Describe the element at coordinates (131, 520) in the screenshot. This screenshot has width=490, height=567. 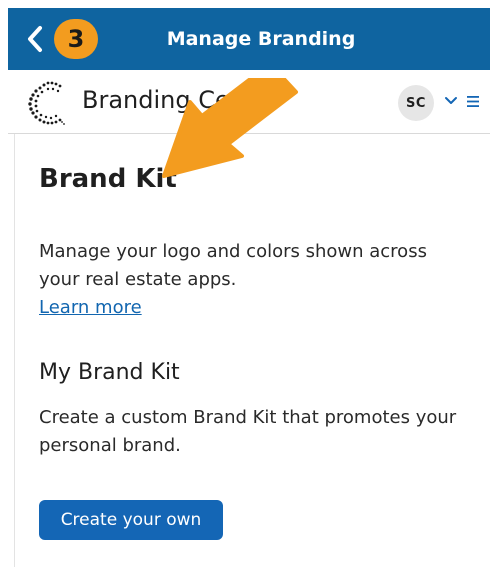
I see `create-your-own-button: Create your own` at that location.